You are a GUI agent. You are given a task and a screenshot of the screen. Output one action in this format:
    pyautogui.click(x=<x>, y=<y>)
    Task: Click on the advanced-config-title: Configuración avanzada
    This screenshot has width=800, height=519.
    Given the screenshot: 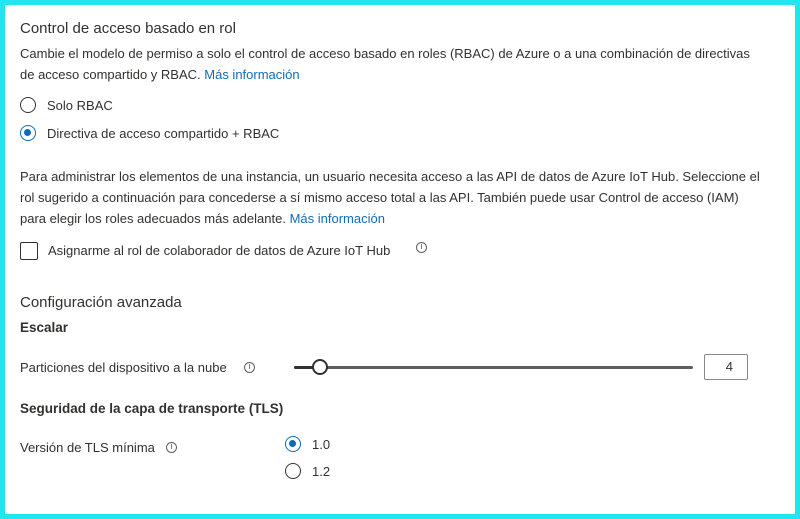 What is the action you would take?
    pyautogui.click(x=101, y=302)
    